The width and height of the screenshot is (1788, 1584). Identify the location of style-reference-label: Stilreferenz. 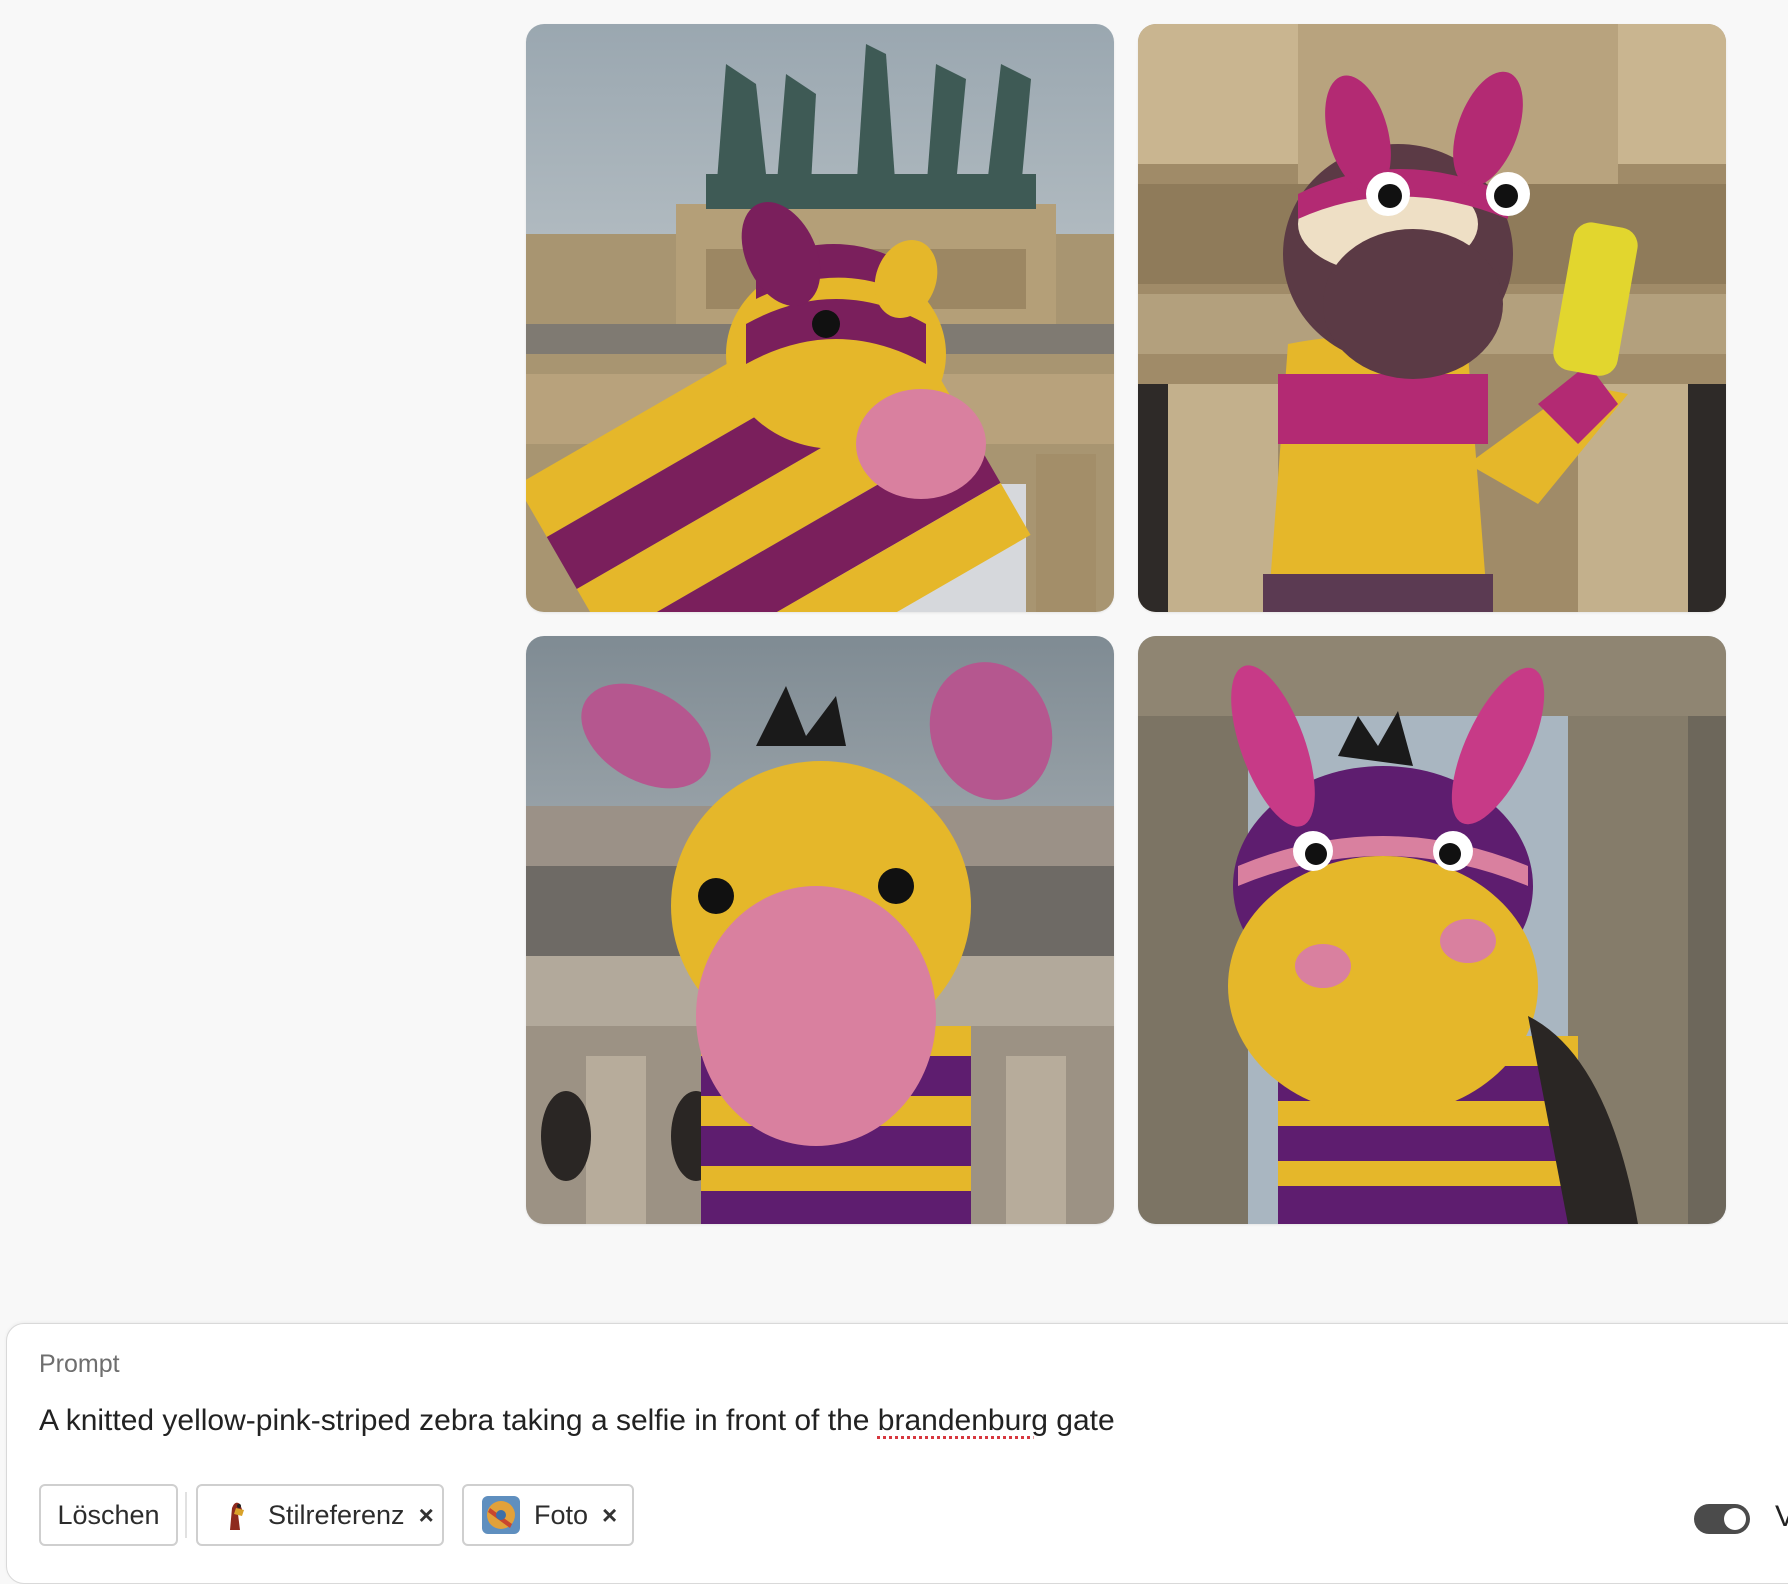
(336, 1514).